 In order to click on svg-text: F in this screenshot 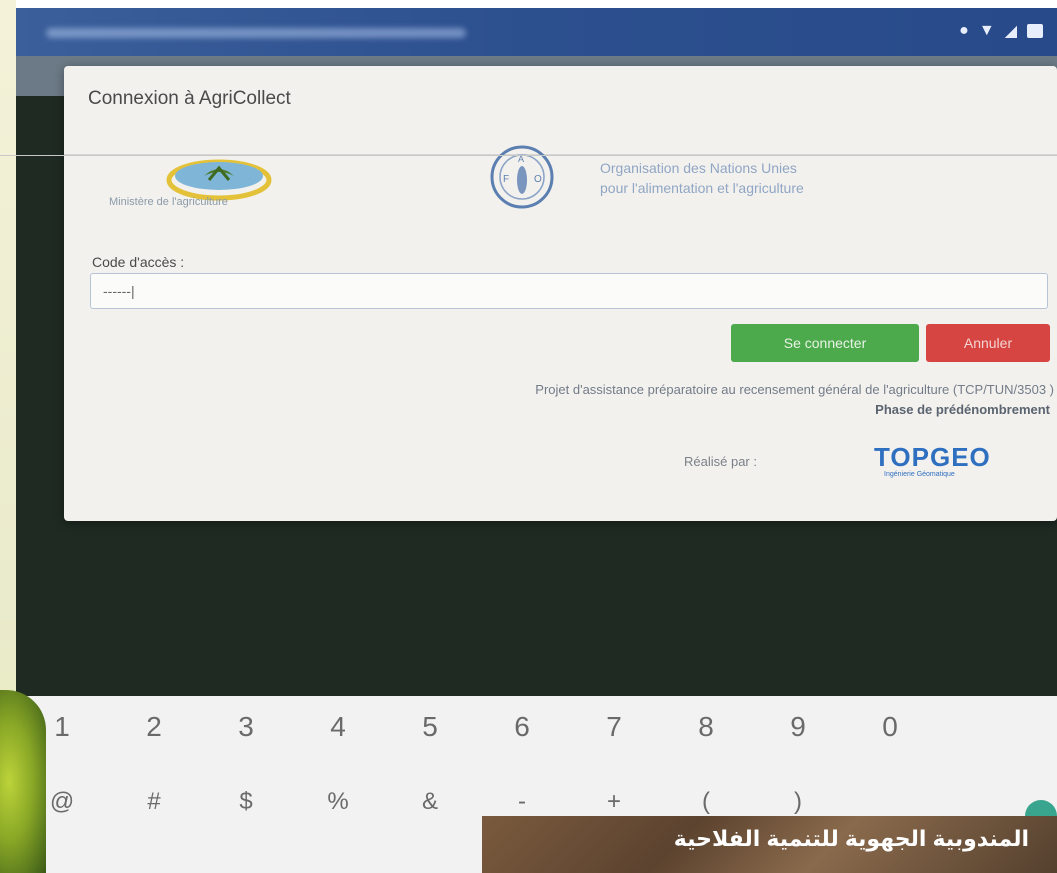, I will do `click(506, 179)`.